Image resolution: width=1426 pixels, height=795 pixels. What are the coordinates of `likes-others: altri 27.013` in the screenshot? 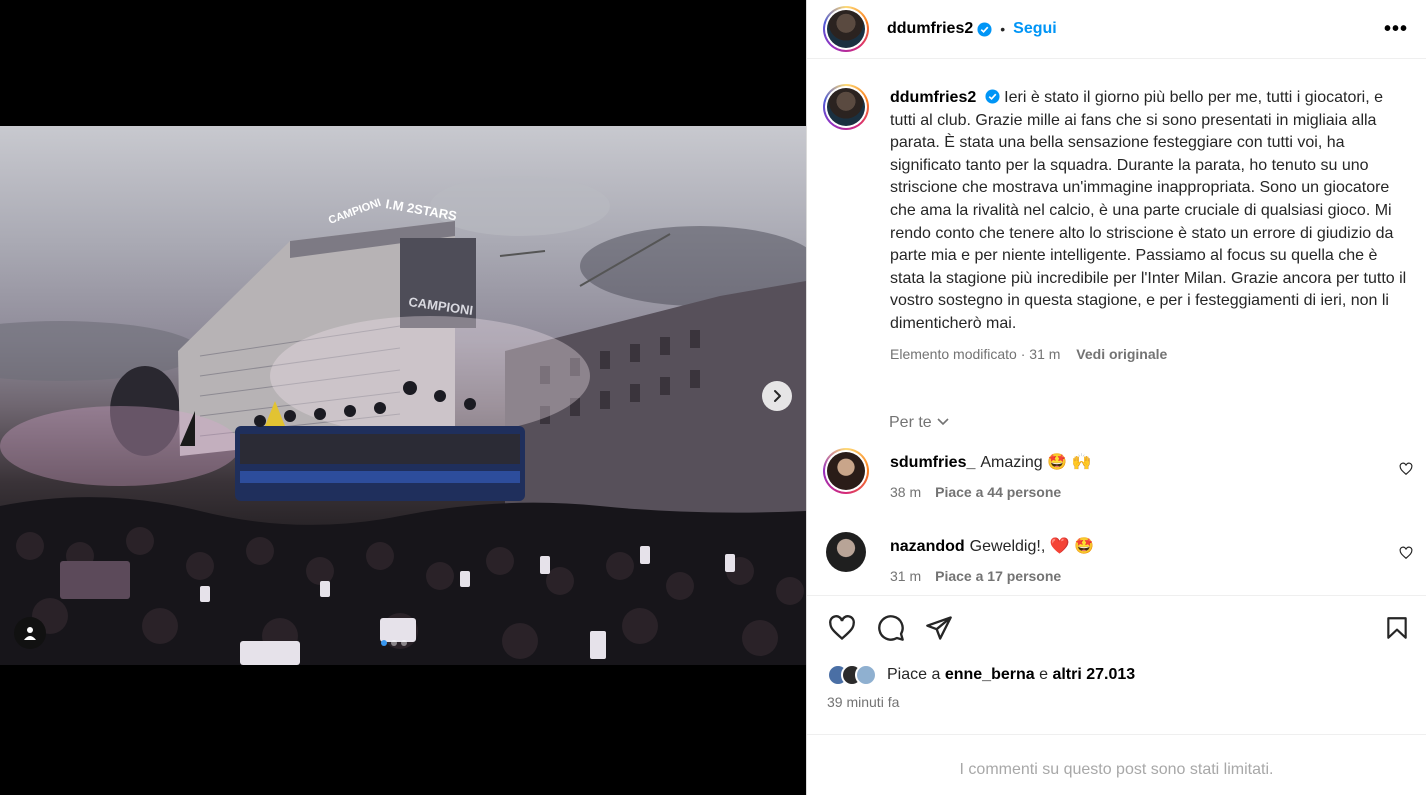 It's located at (1093, 674).